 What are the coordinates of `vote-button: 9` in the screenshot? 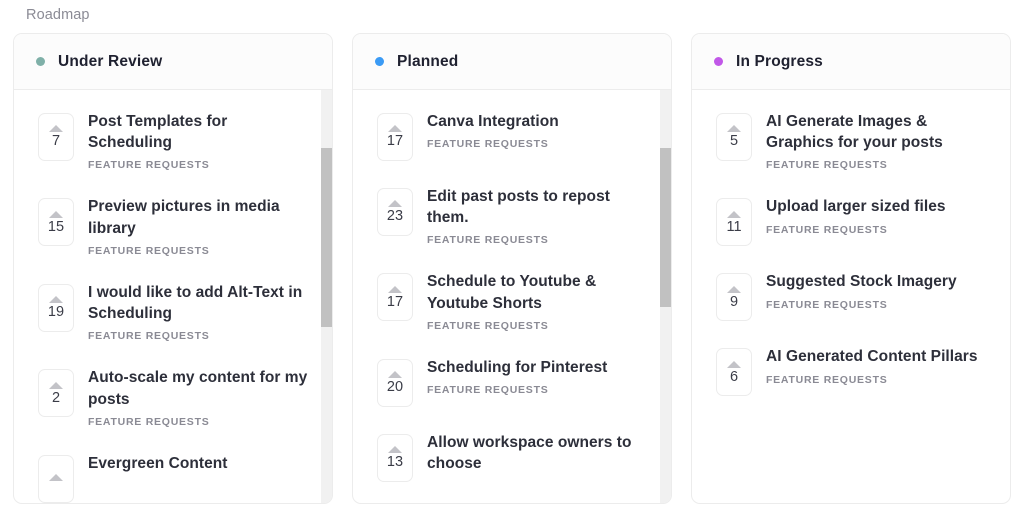 It's located at (734, 297).